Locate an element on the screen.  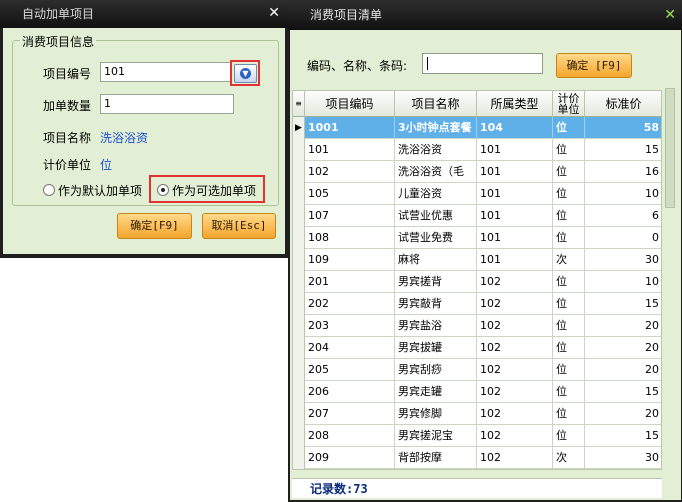
cell-price: 30 is located at coordinates (623, 260).